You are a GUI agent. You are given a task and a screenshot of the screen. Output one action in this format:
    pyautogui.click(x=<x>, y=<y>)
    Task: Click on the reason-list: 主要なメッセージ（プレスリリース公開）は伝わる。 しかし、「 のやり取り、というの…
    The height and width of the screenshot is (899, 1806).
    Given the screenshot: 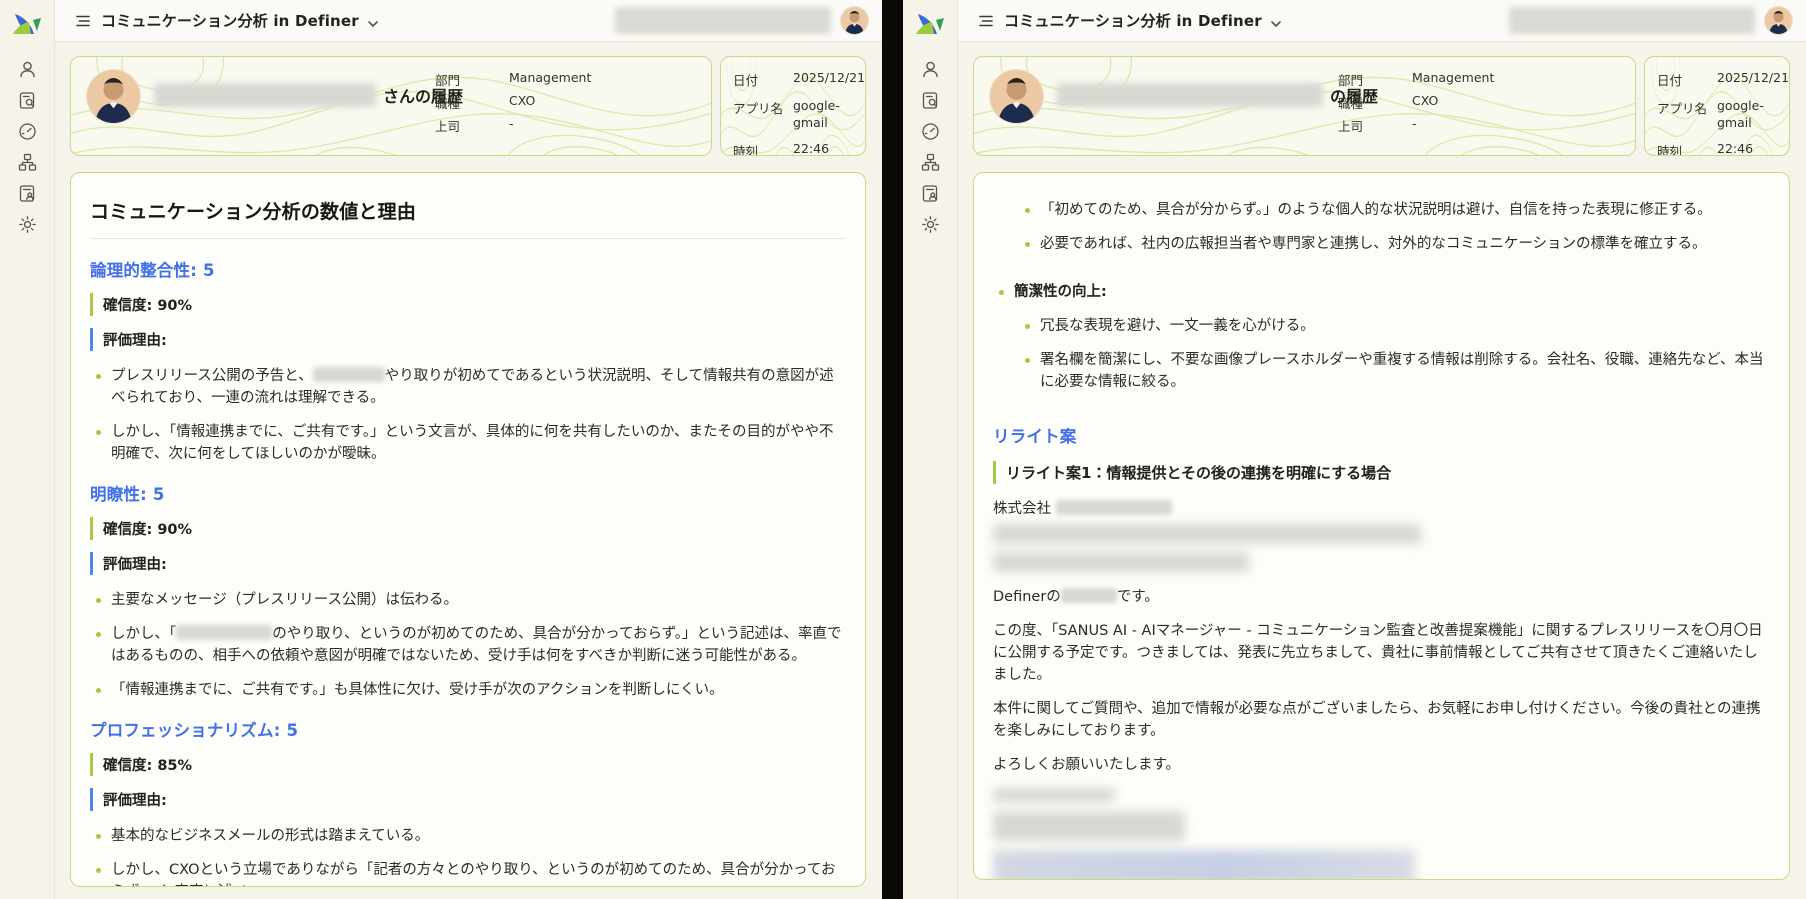 What is the action you would take?
    pyautogui.click(x=468, y=645)
    